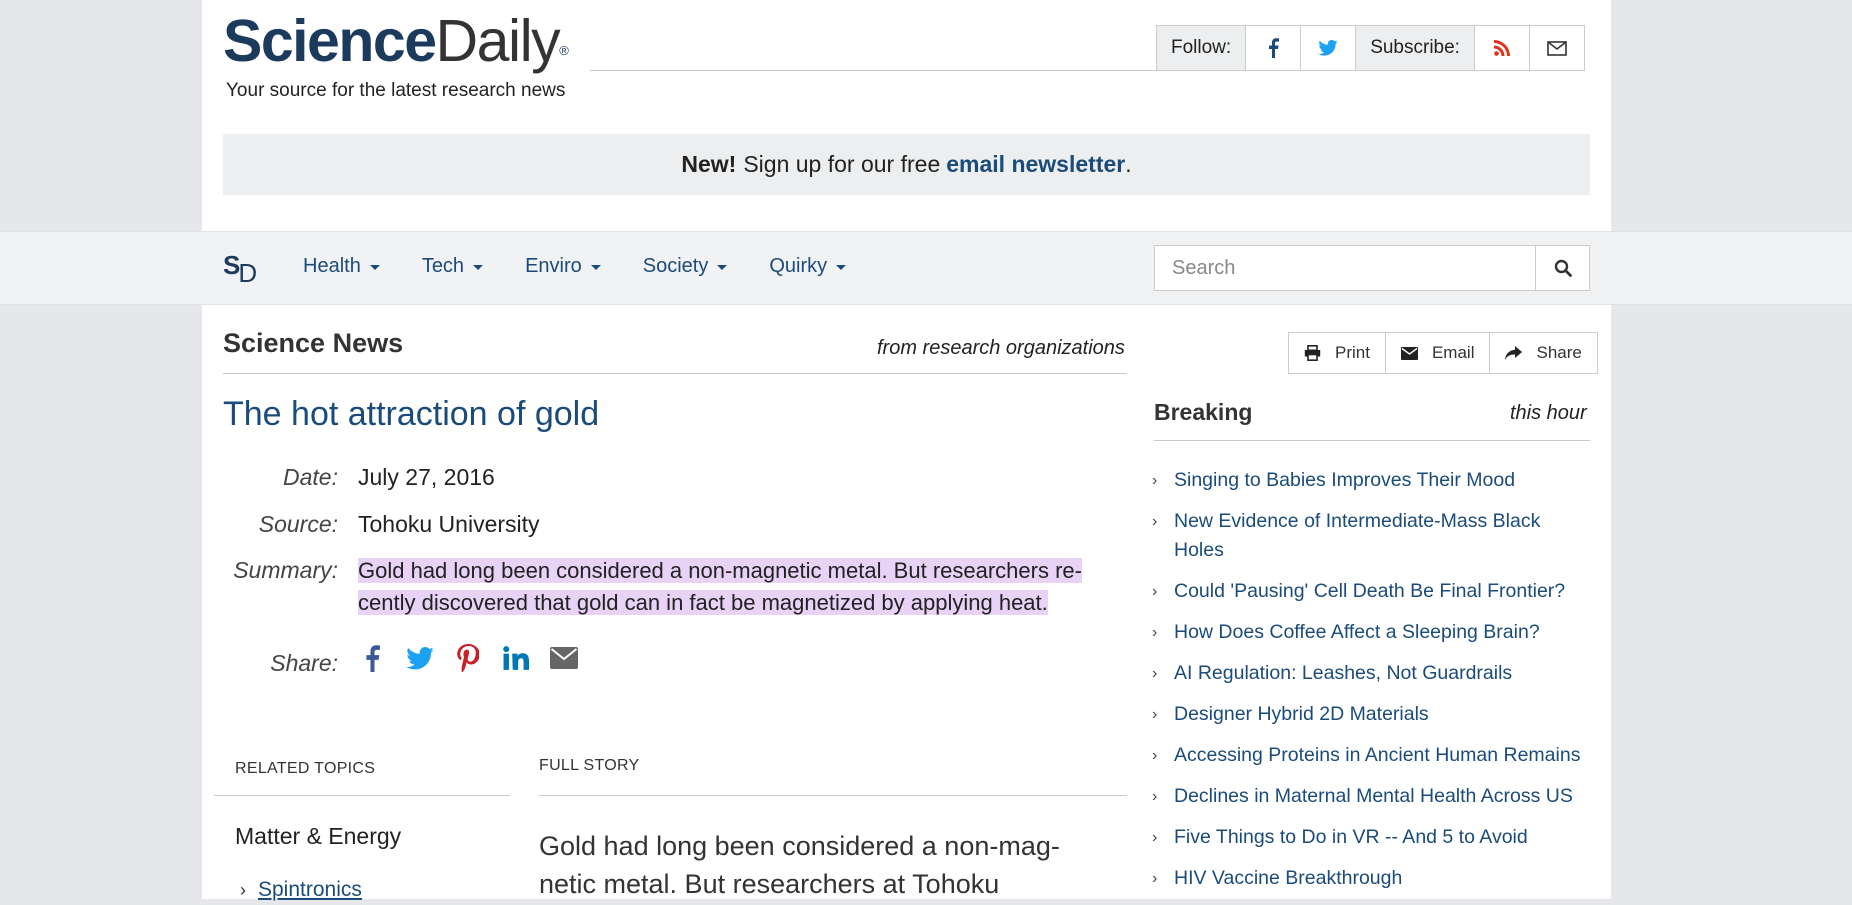 The height and width of the screenshot is (905, 1852). I want to click on newsletter-link: email newsletter, so click(1035, 164).